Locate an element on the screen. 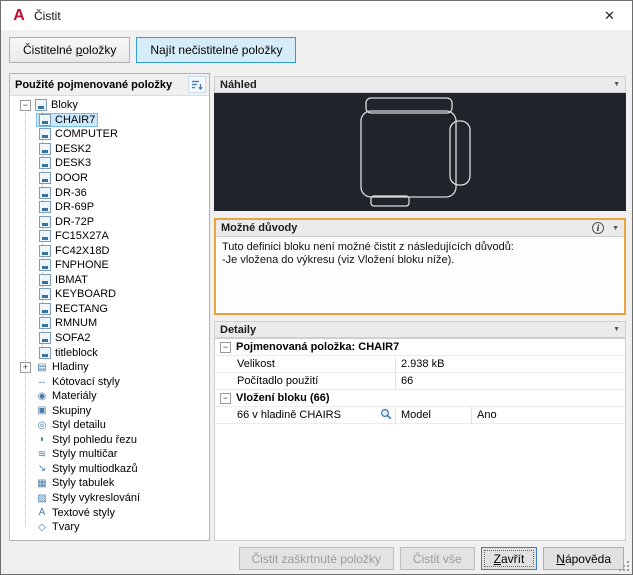 Image resolution: width=633 pixels, height=575 pixels. details-insert-instance-row: 66 v hladině CHAIRS Model Ano is located at coordinates (420, 415).